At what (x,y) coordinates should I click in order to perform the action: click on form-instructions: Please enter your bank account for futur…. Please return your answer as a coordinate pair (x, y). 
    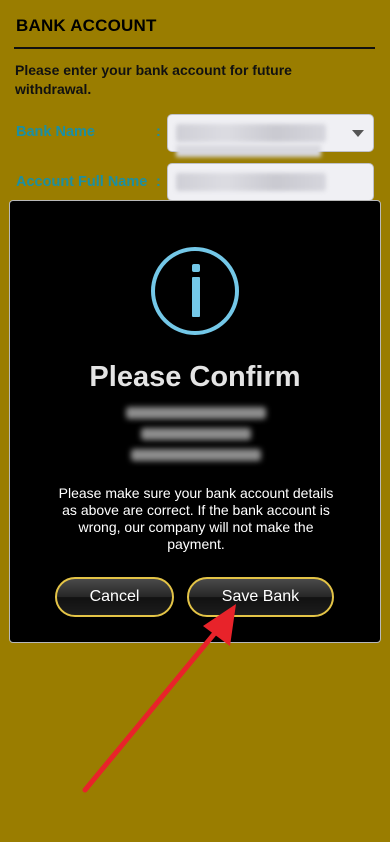
    Looking at the image, I should click on (153, 79).